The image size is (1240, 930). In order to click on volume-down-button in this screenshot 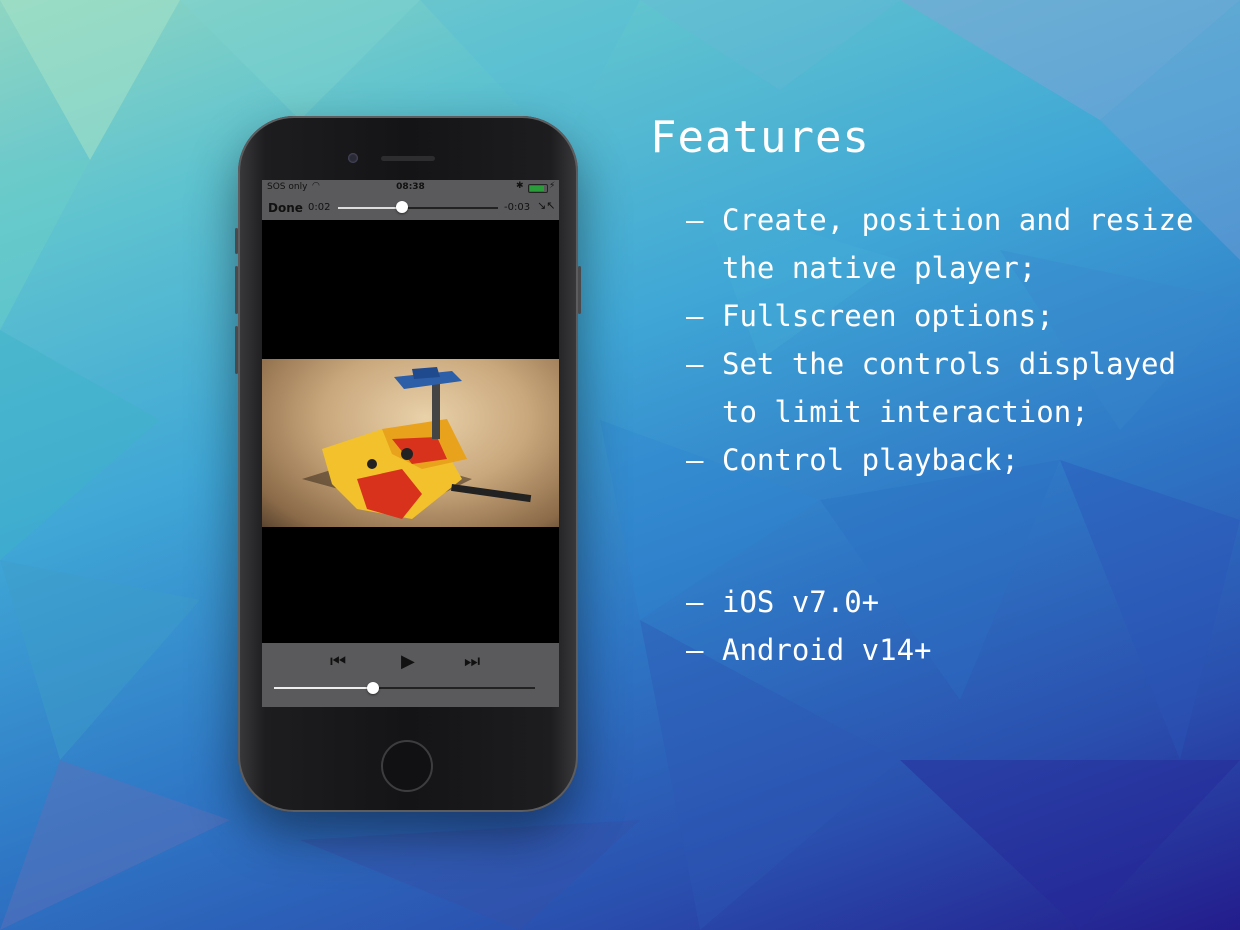, I will do `click(236, 350)`.